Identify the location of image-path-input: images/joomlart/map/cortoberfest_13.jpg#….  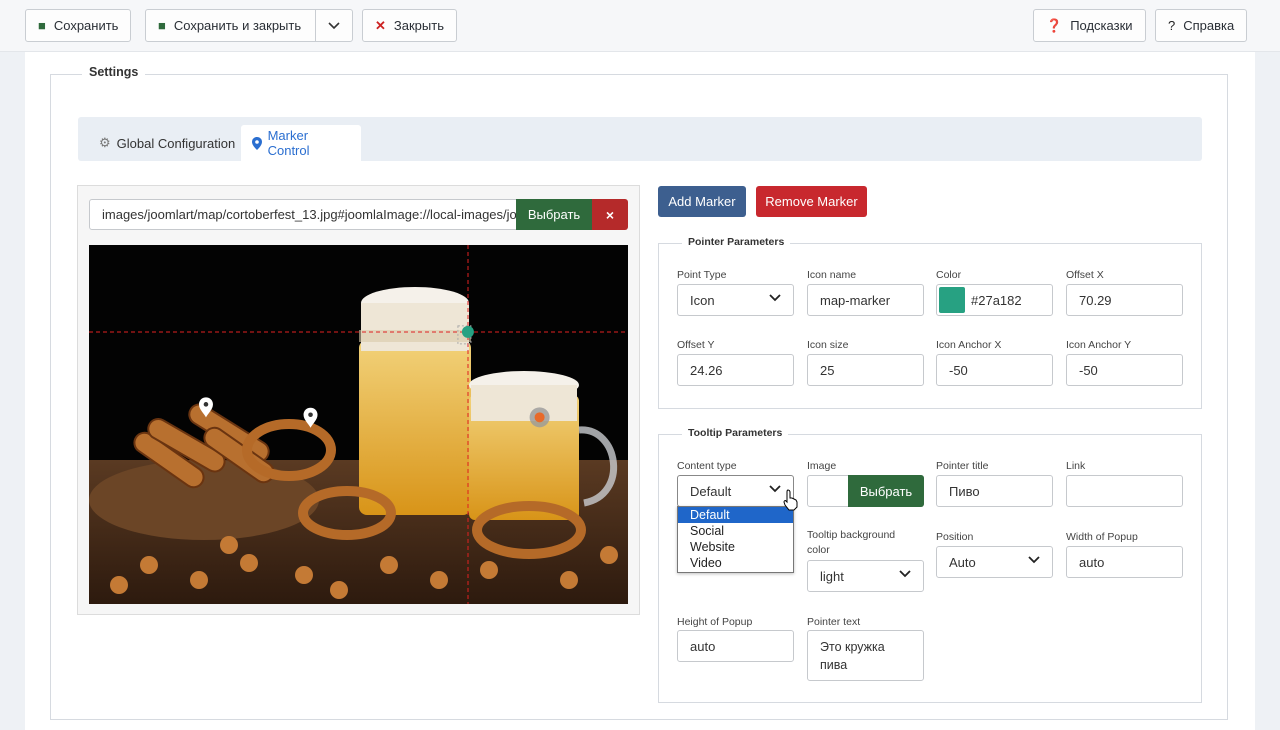
(303, 214).